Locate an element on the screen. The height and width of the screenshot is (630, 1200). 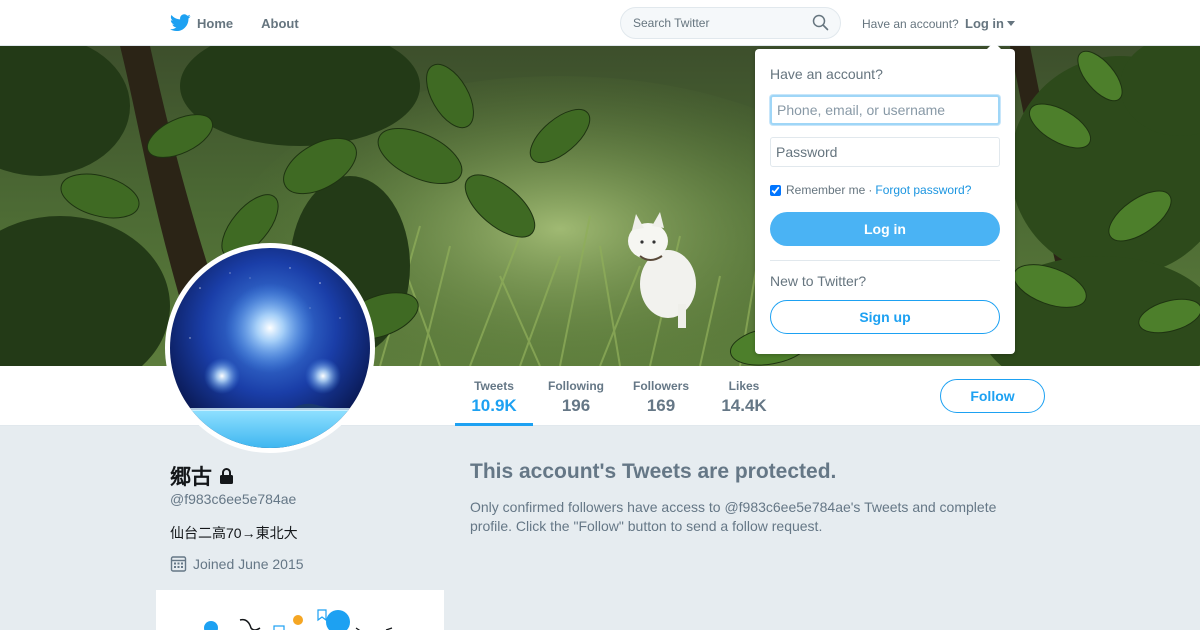
search-input is located at coordinates (730, 23).